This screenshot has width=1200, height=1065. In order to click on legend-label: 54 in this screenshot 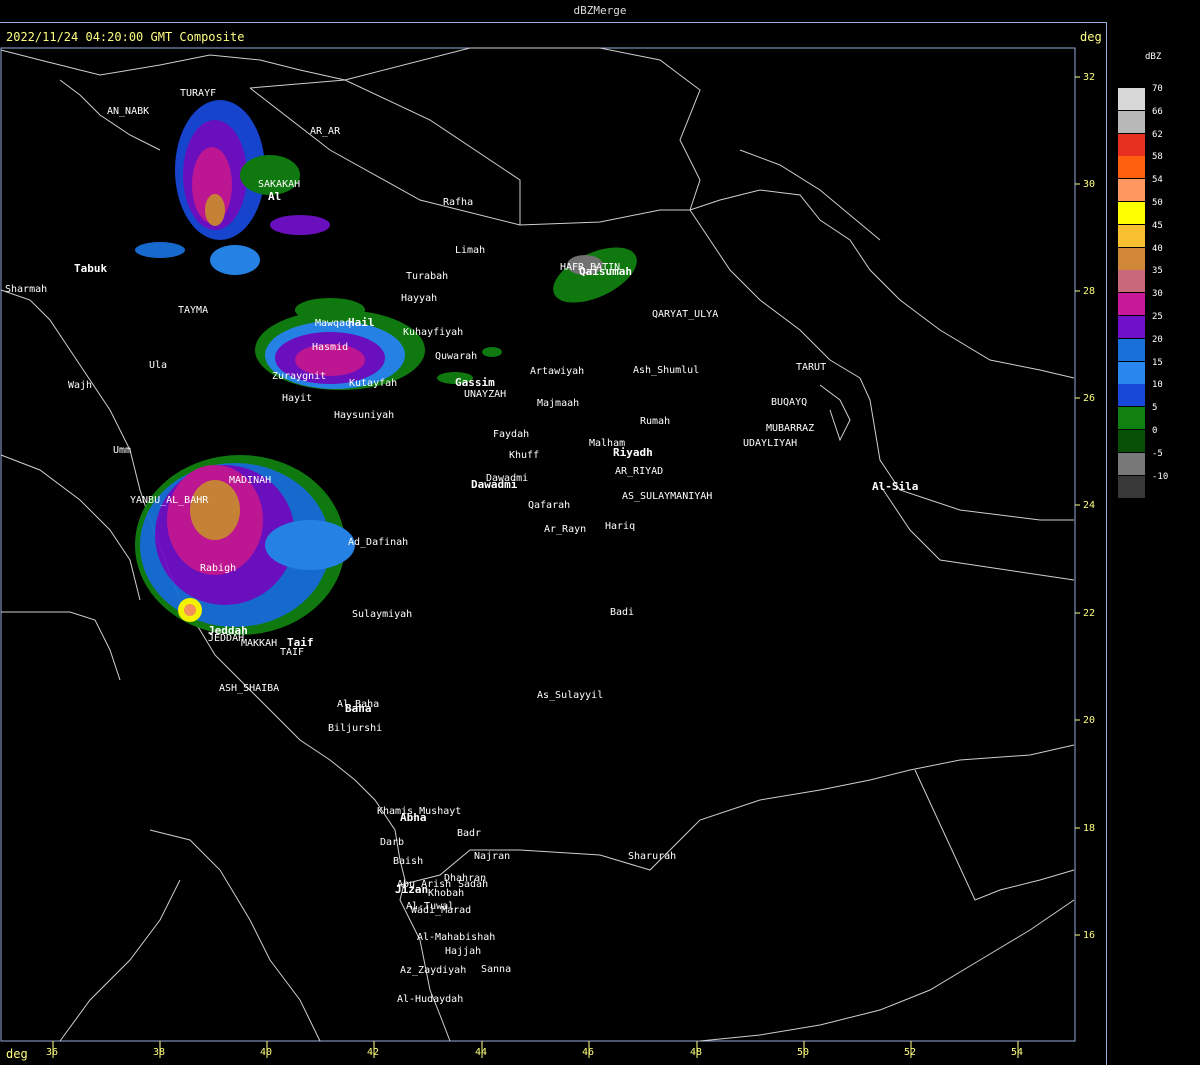, I will do `click(1157, 180)`.